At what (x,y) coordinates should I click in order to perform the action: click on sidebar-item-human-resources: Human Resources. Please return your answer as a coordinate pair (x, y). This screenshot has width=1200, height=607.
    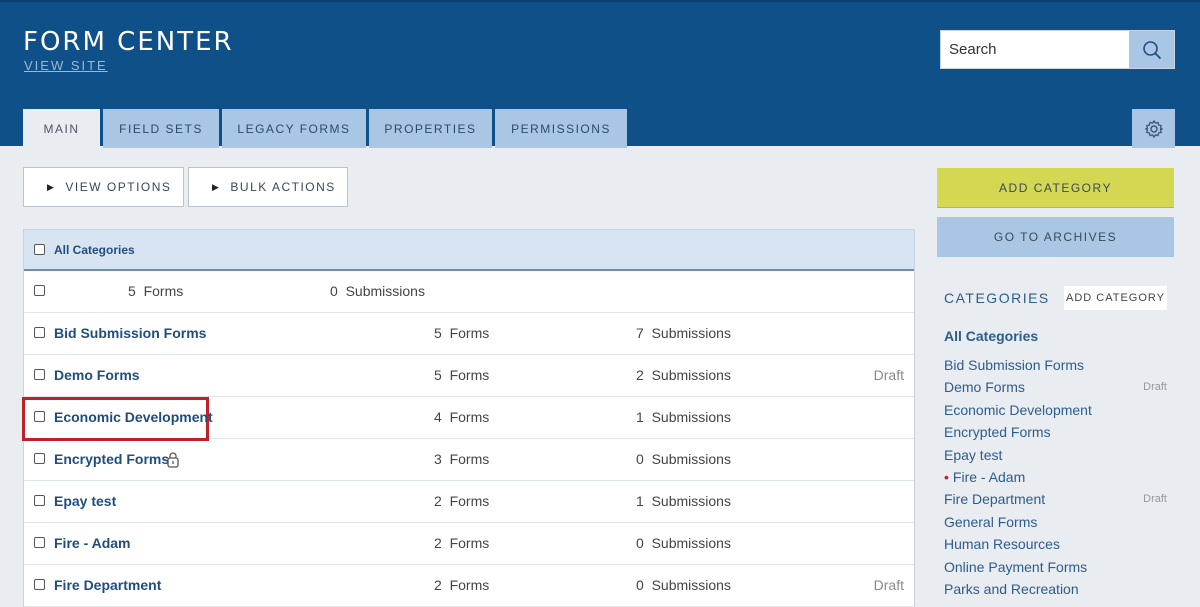
    Looking at the image, I should click on (1056, 544).